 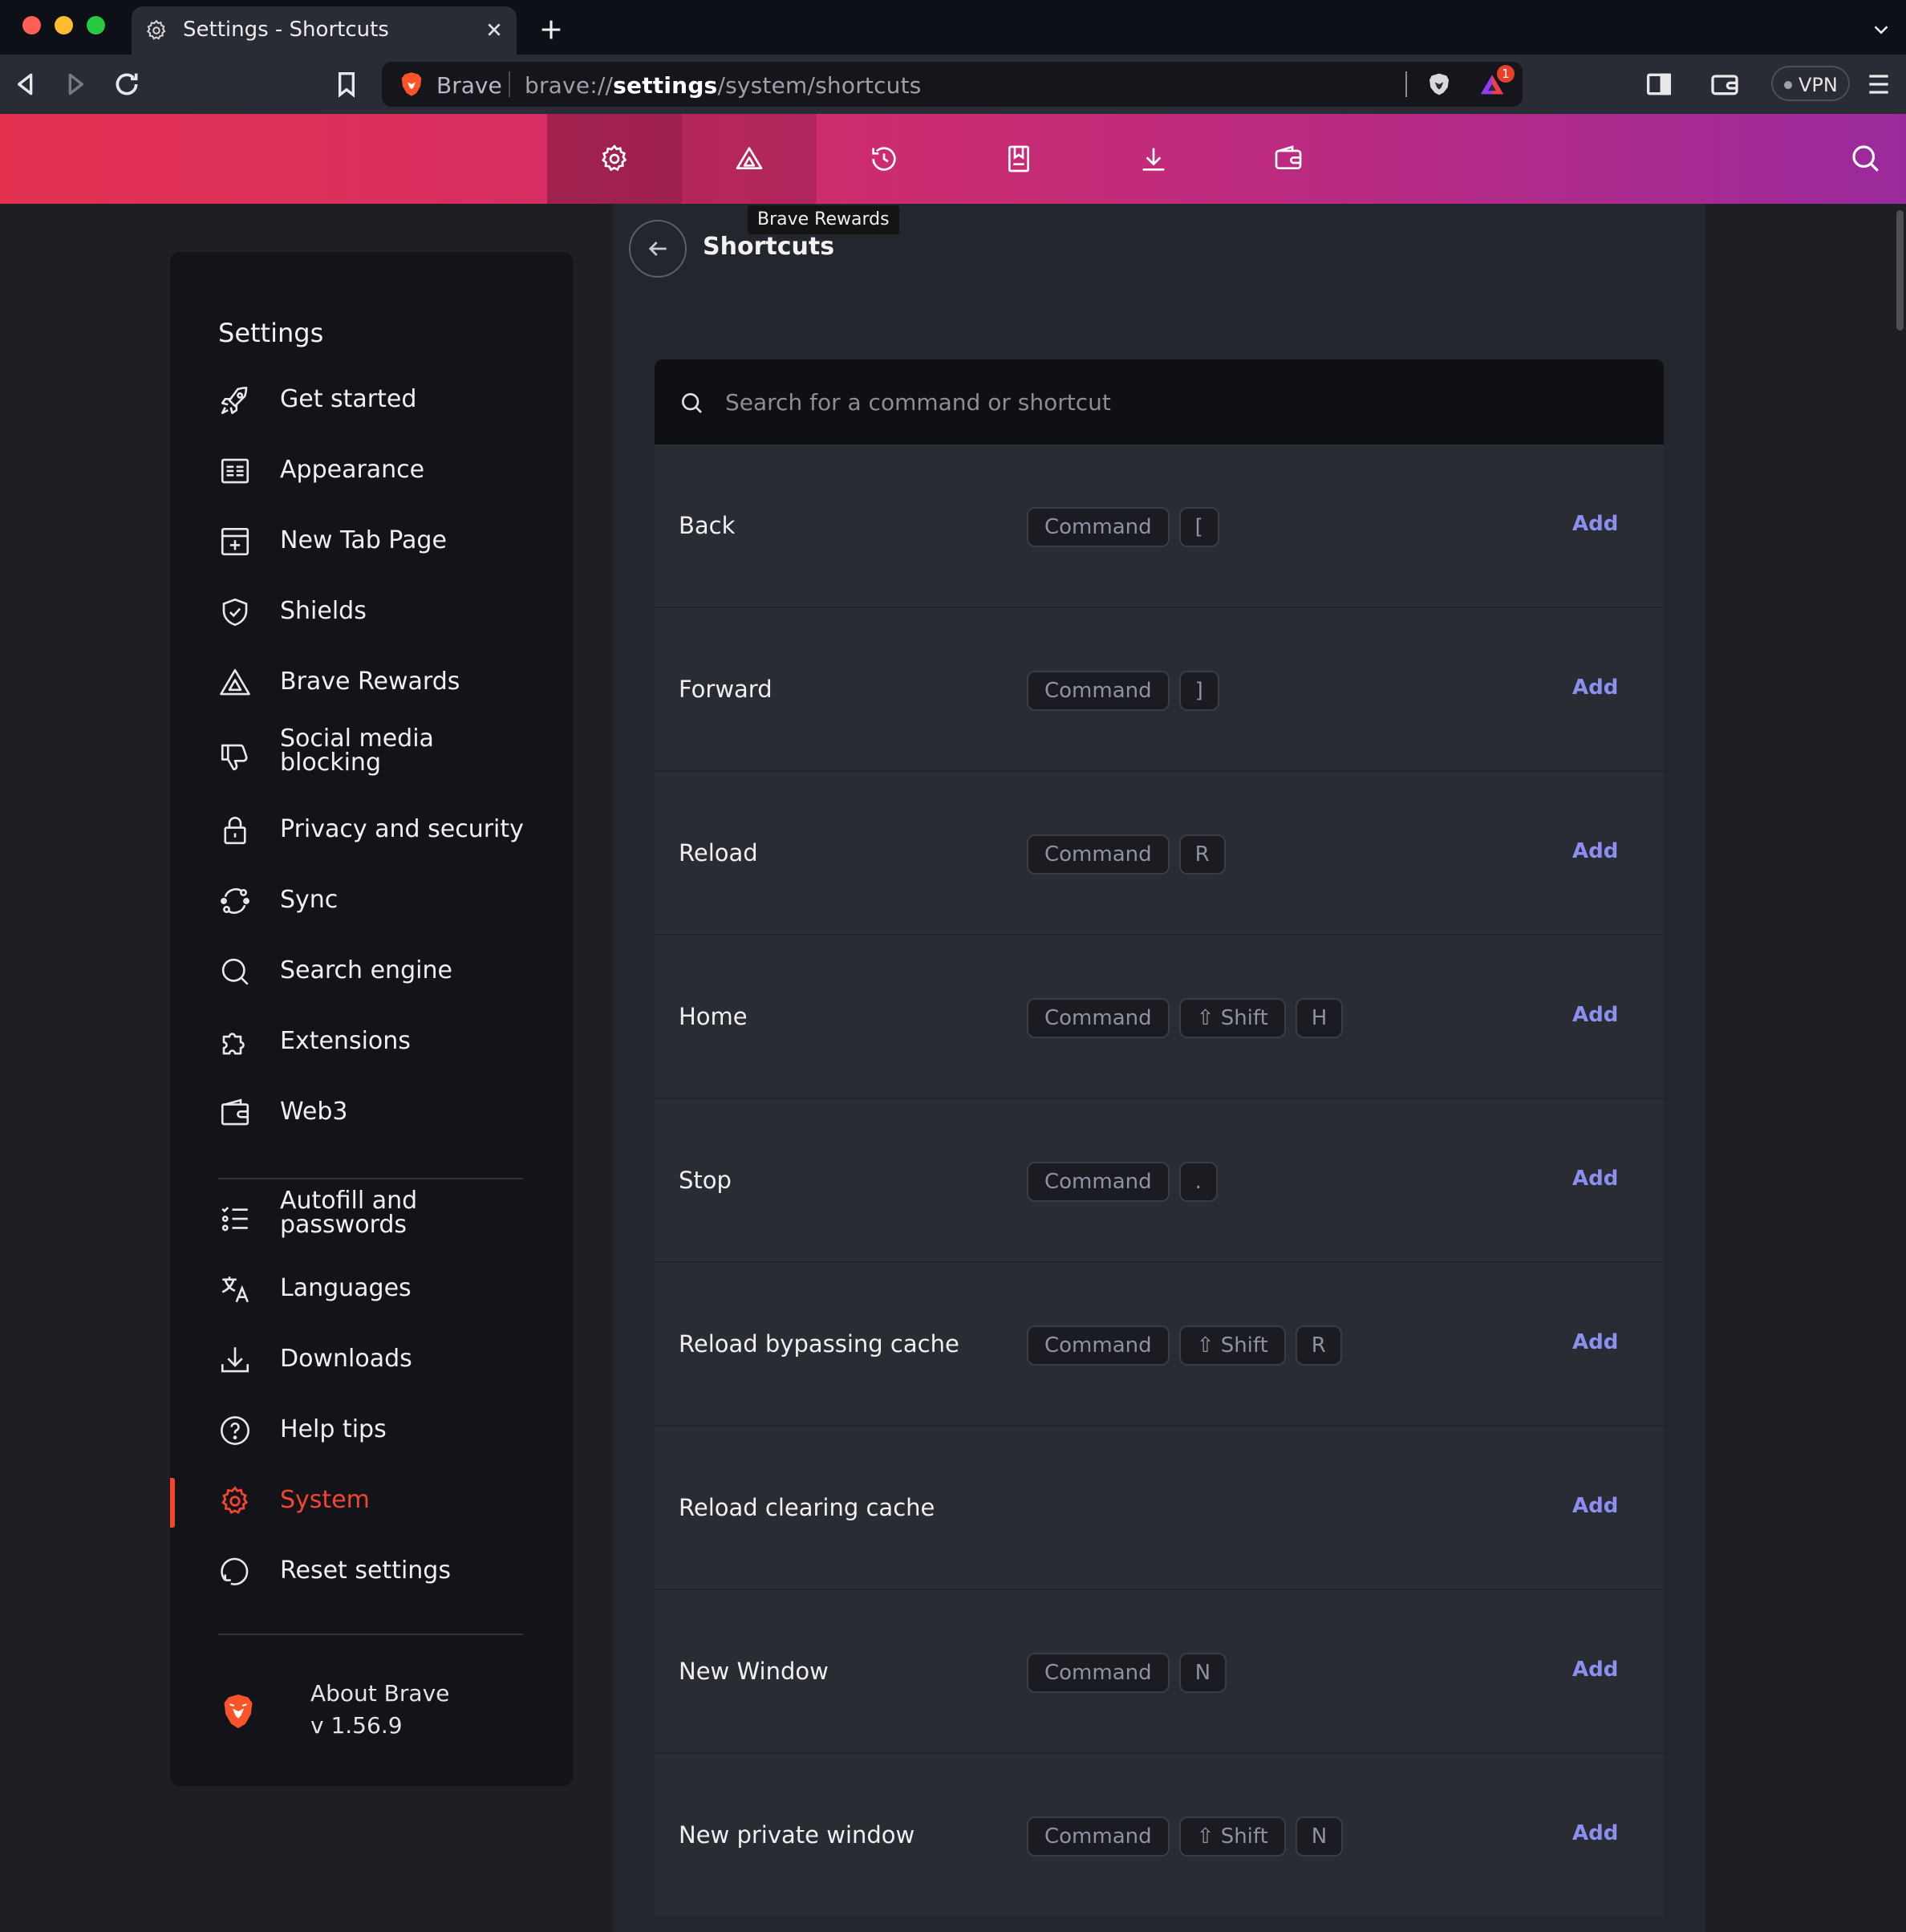 I want to click on sidebar-item-shields: Shields, so click(x=371, y=611).